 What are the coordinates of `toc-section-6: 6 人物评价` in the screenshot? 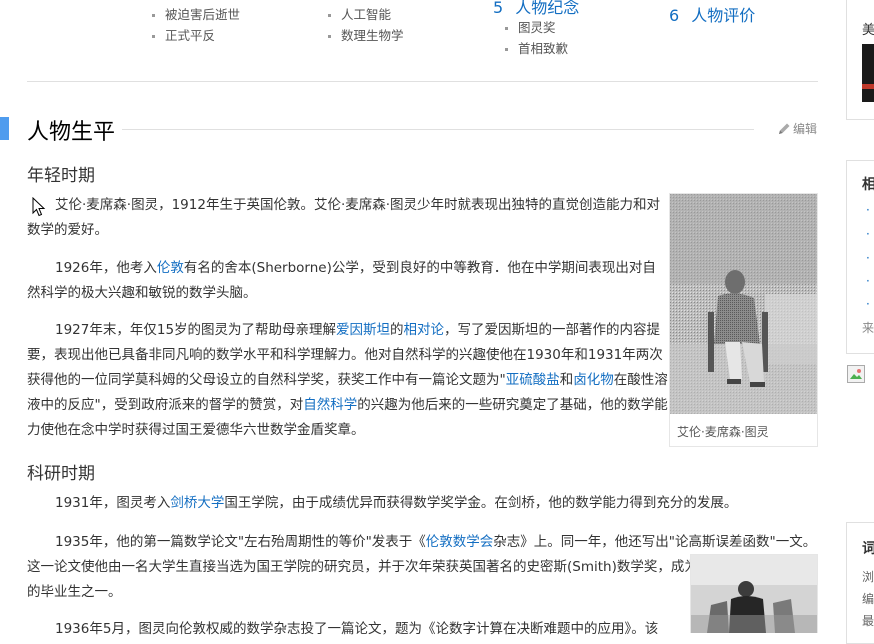 It's located at (712, 14).